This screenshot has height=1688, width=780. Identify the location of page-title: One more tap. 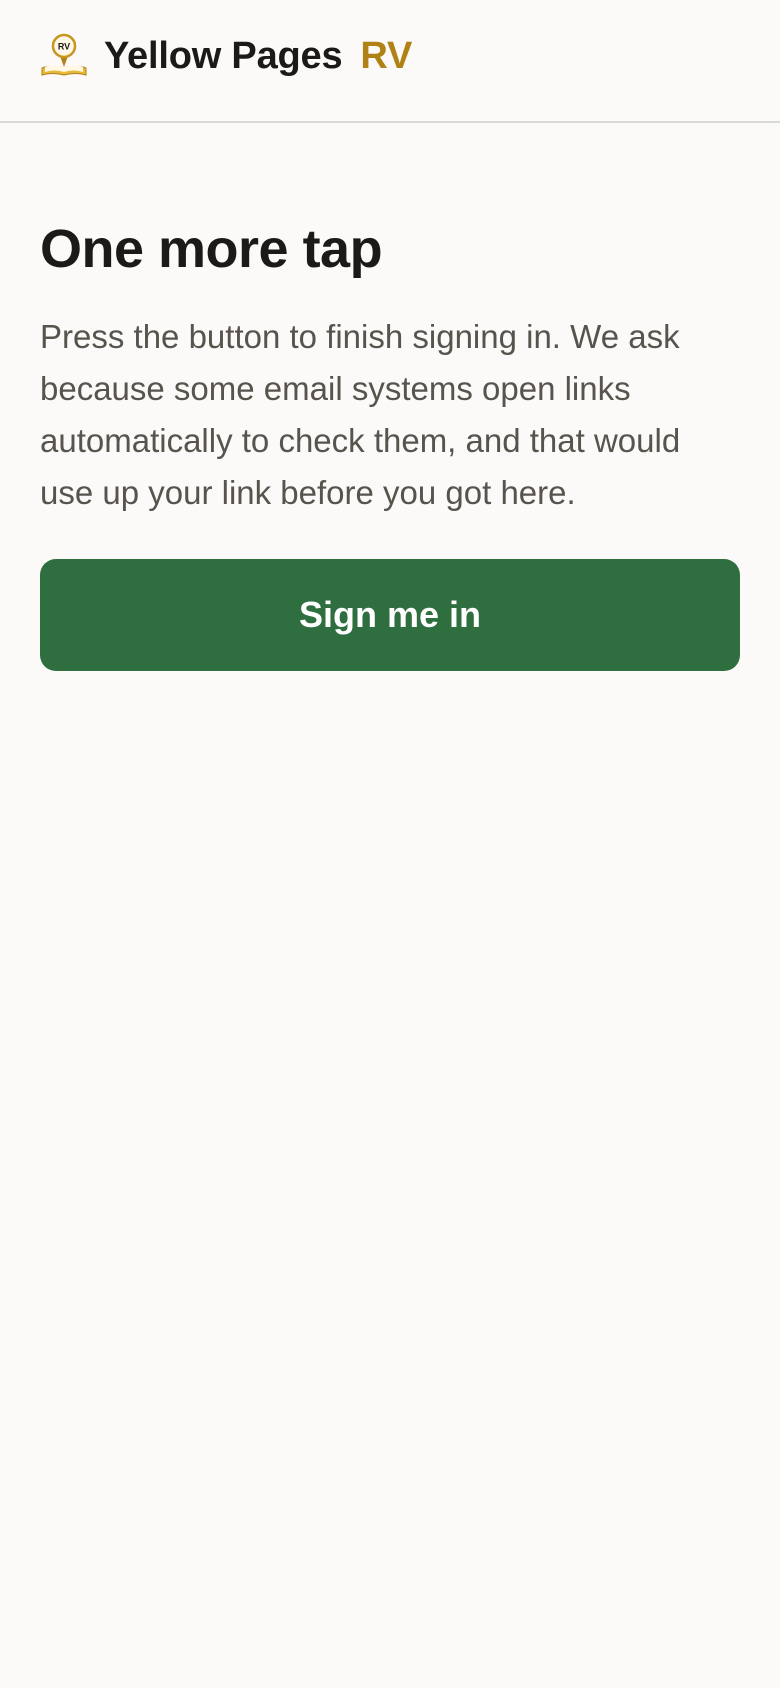
(211, 249).